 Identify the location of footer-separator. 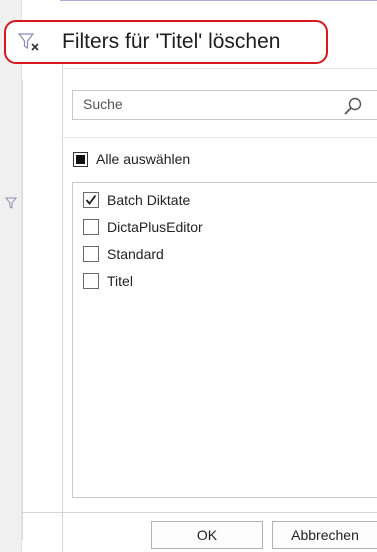
(200, 512).